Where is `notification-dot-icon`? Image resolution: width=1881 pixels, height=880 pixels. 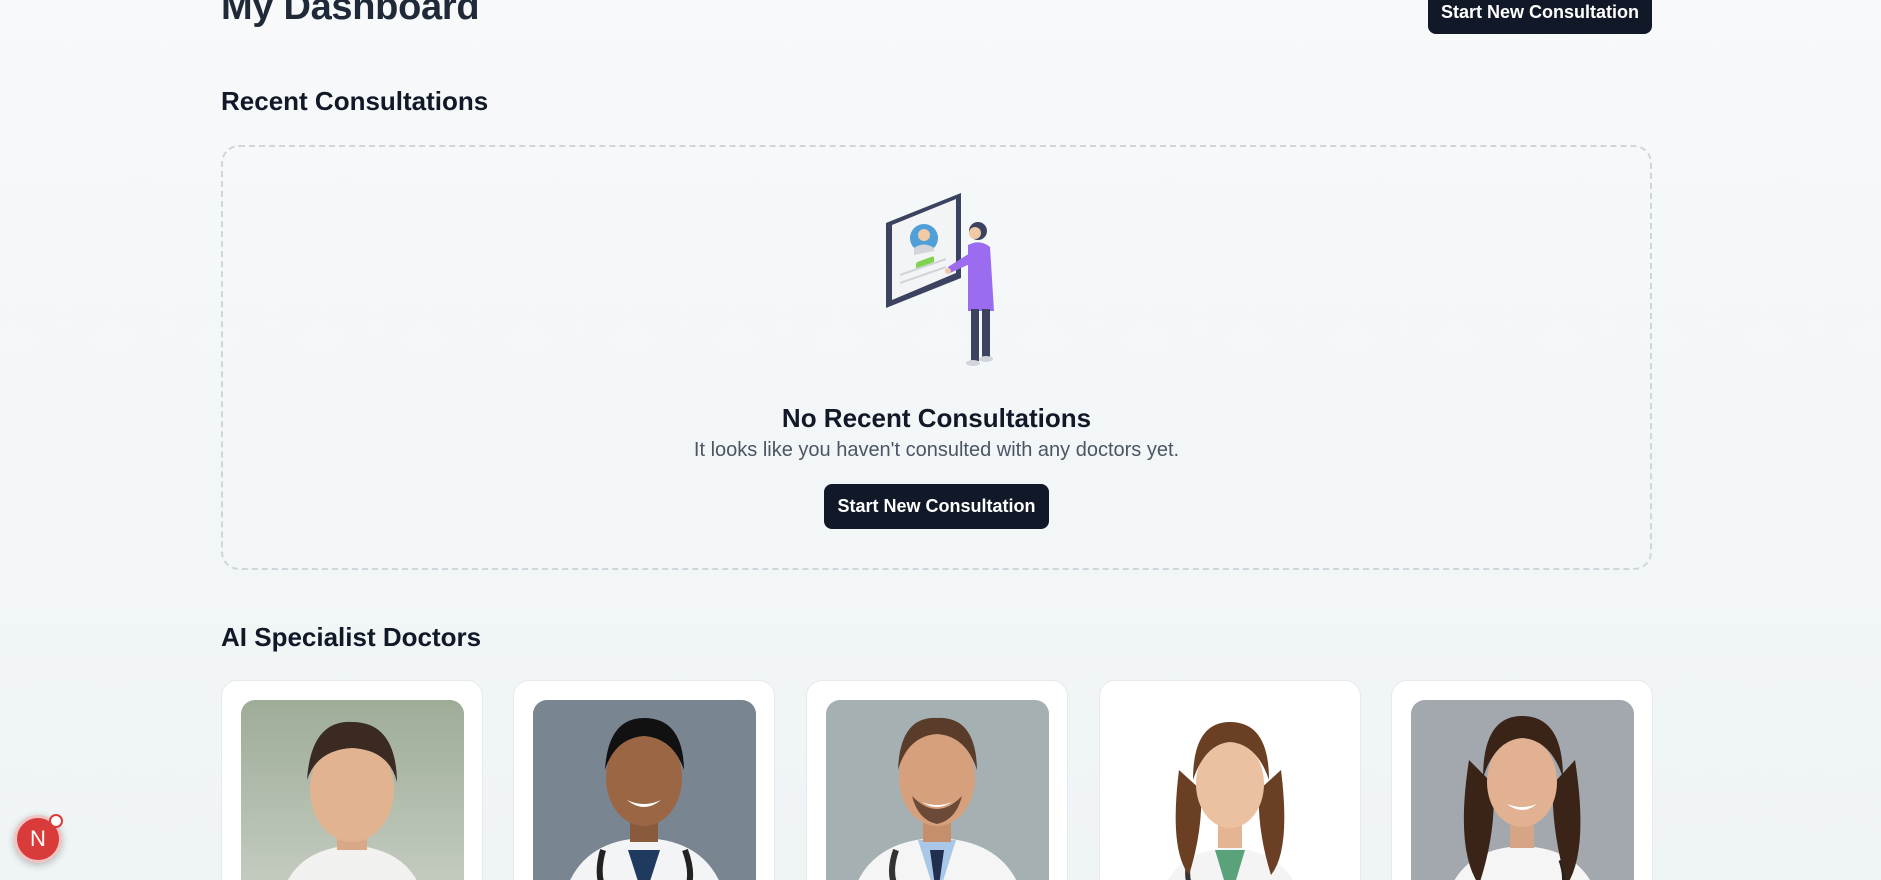
notification-dot-icon is located at coordinates (56, 821).